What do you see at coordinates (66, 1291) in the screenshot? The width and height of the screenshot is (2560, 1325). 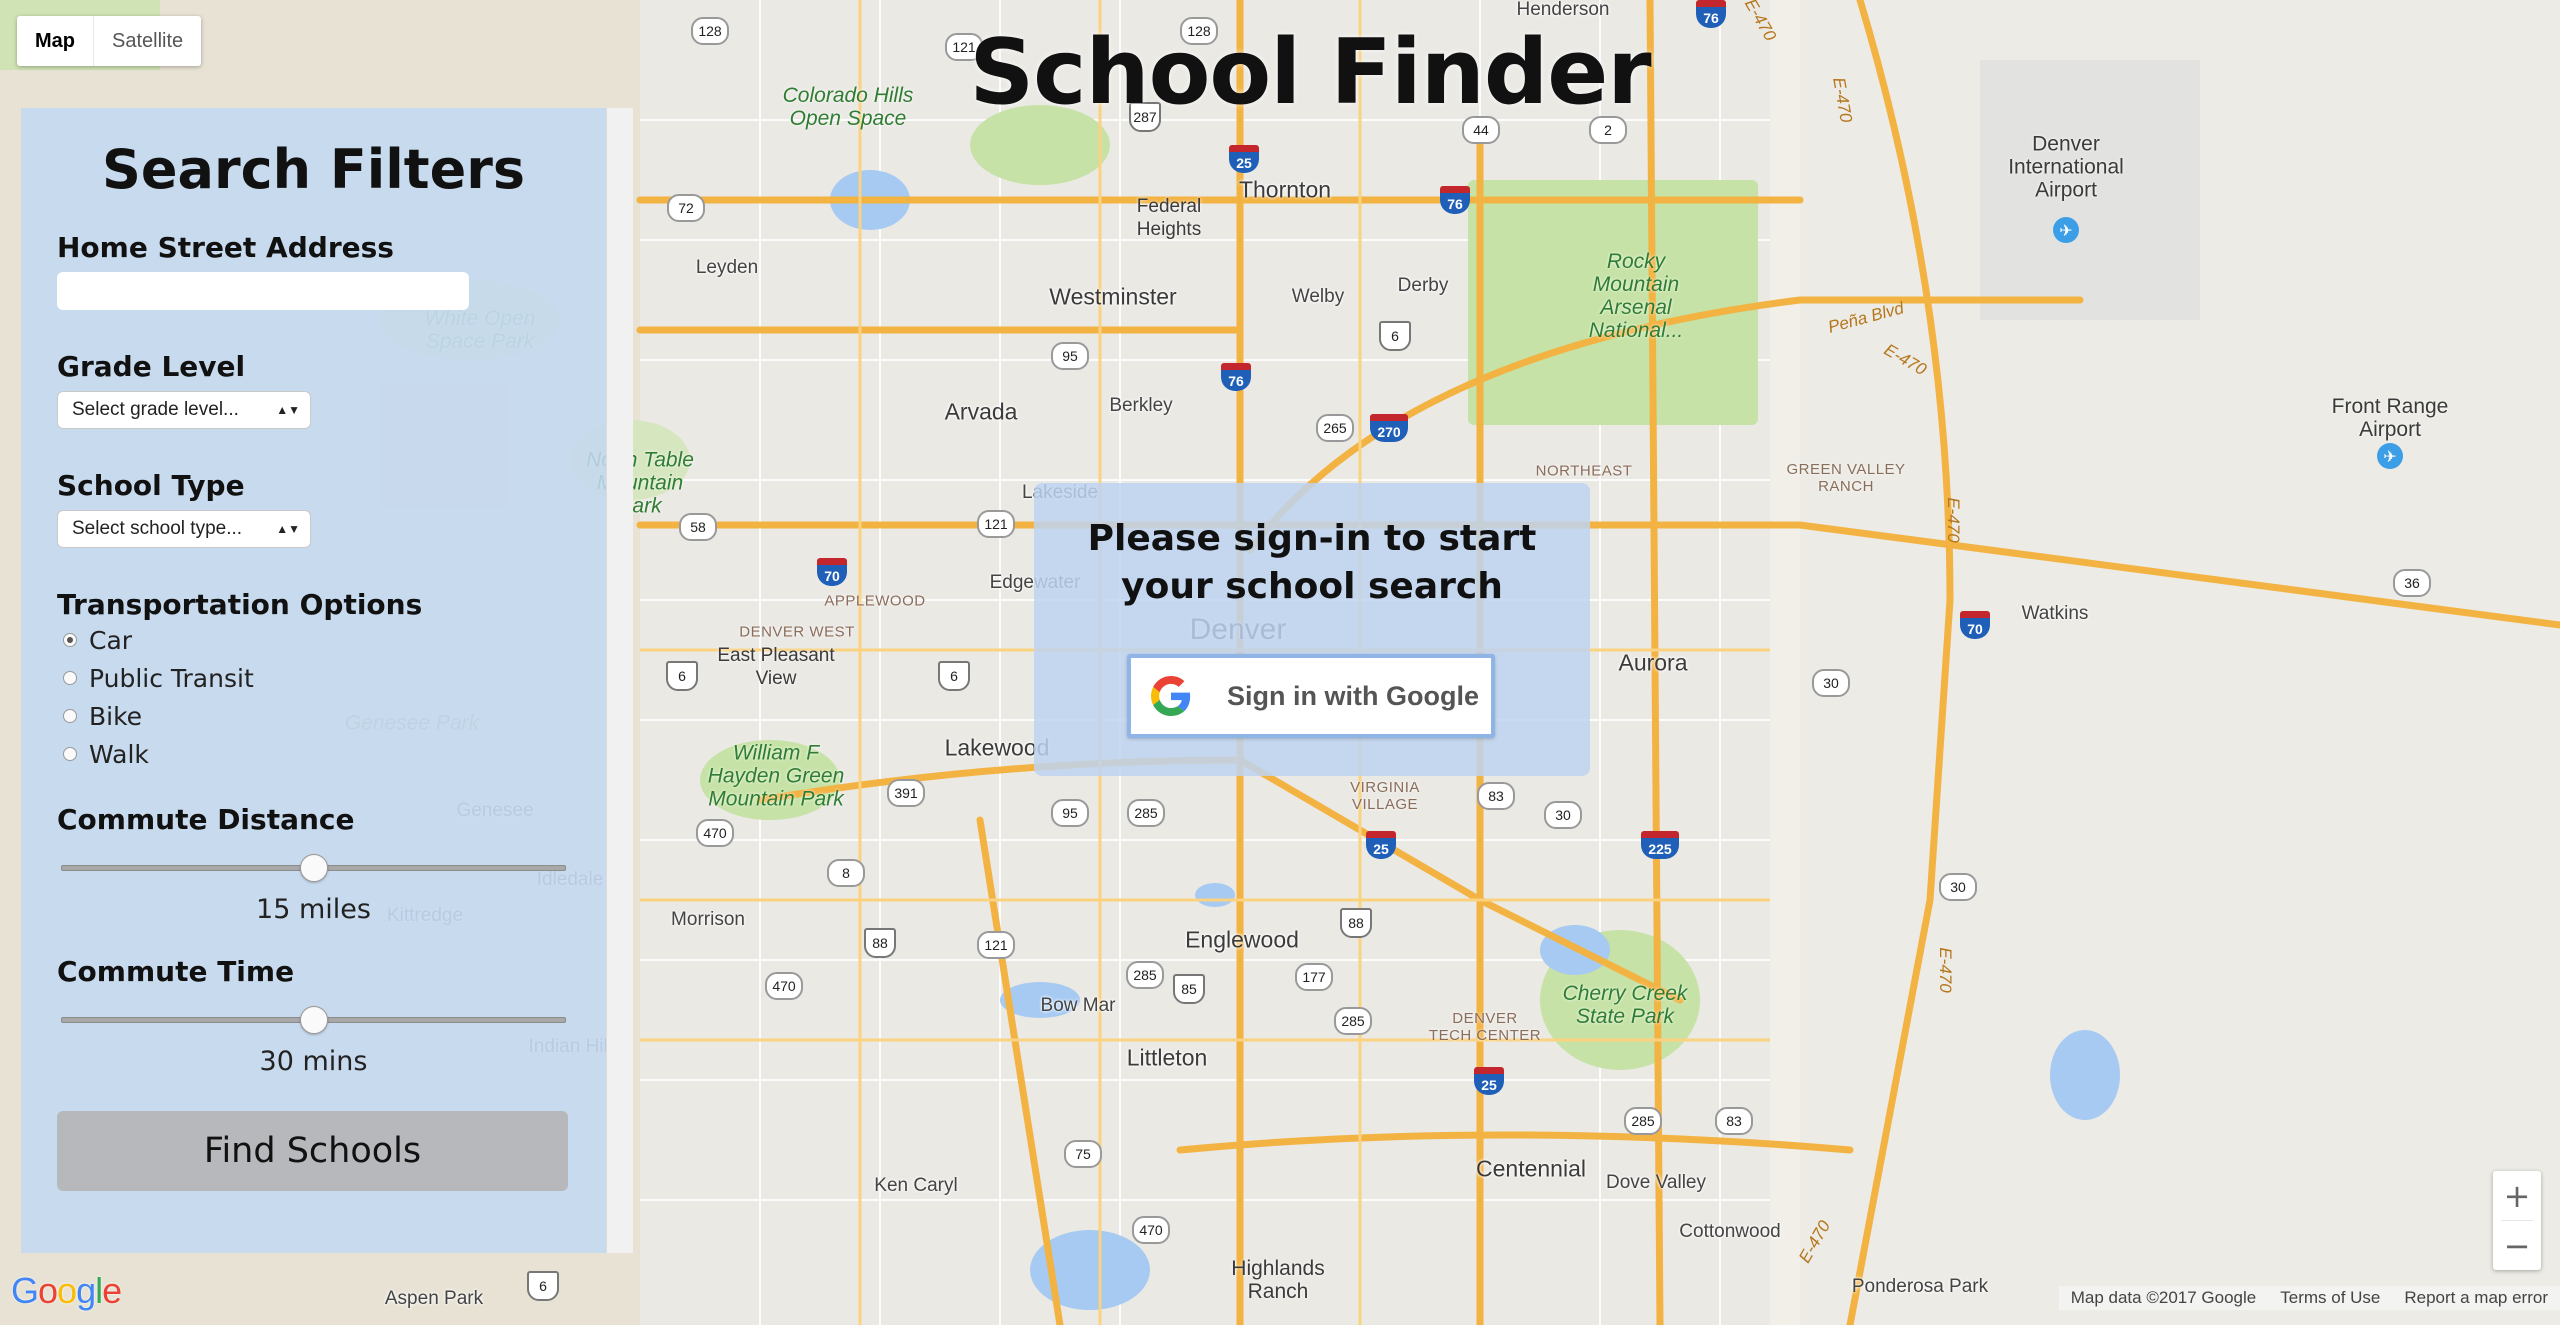 I see `google-logo: Google` at bounding box center [66, 1291].